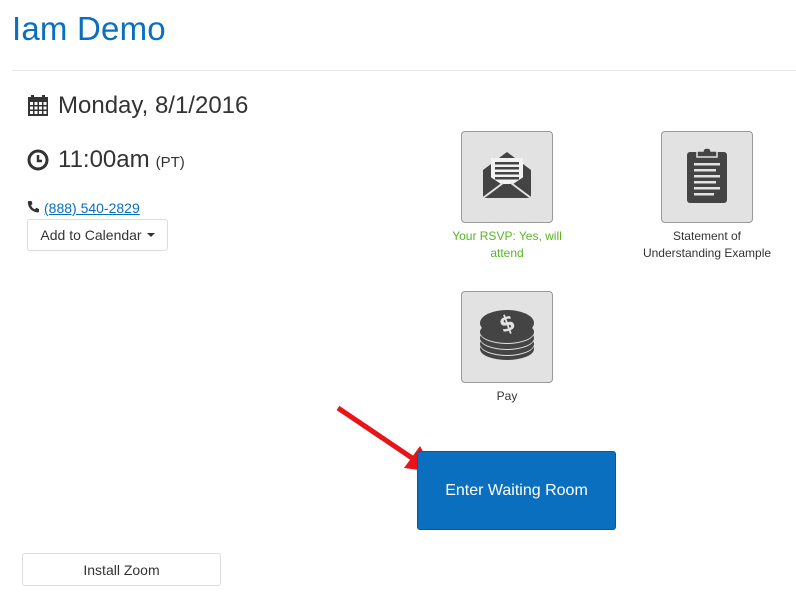  Describe the element at coordinates (404, 70) in the screenshot. I see `header-divider` at that location.